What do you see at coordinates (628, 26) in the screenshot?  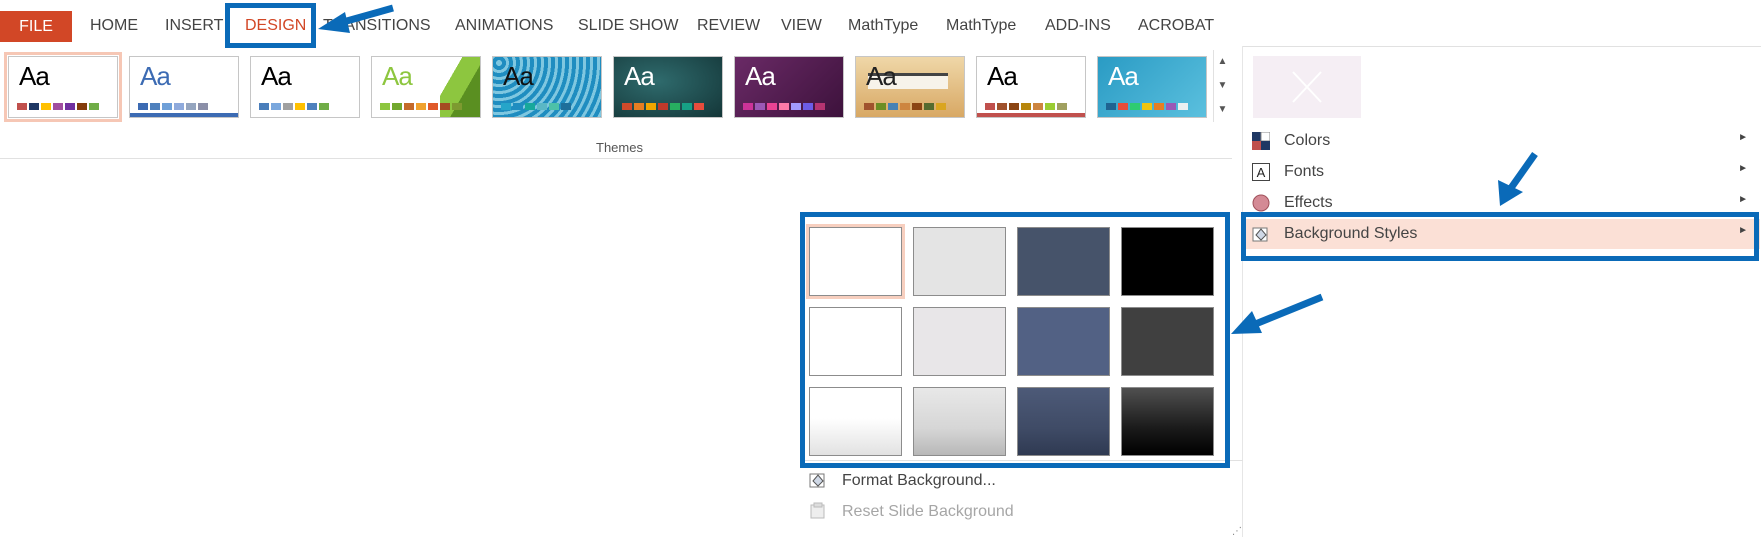 I see `tab-slide-show: SLIDE SHOW` at bounding box center [628, 26].